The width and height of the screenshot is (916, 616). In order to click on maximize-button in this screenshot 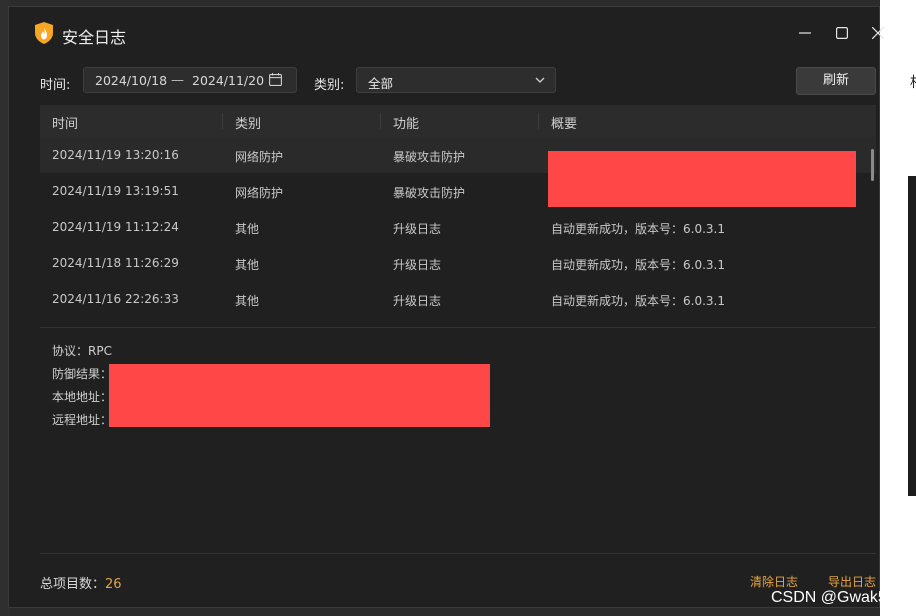, I will do `click(842, 33)`.